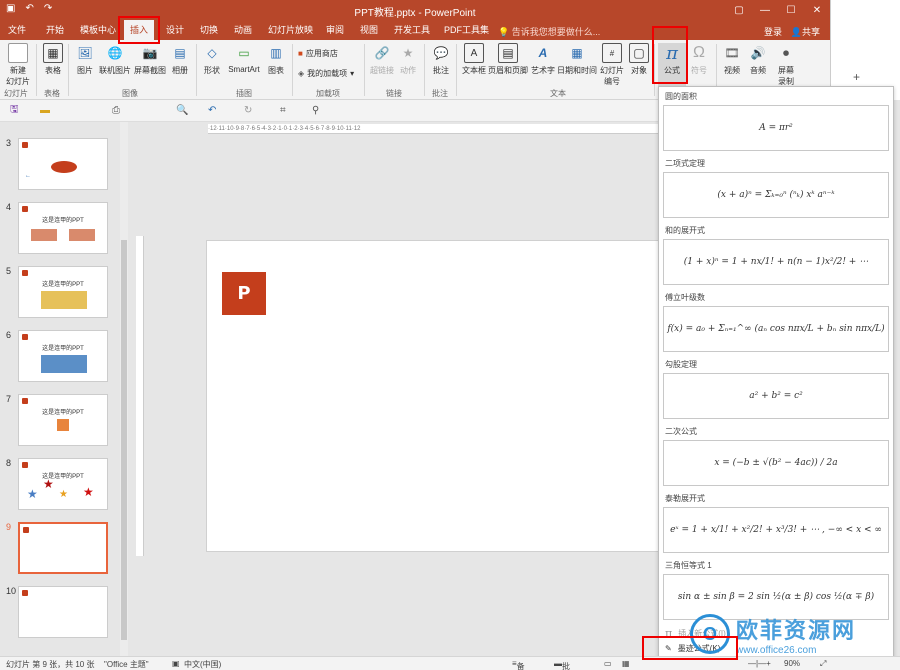  What do you see at coordinates (315, 110) in the screenshot?
I see `pin-icon: ⚲` at bounding box center [315, 110].